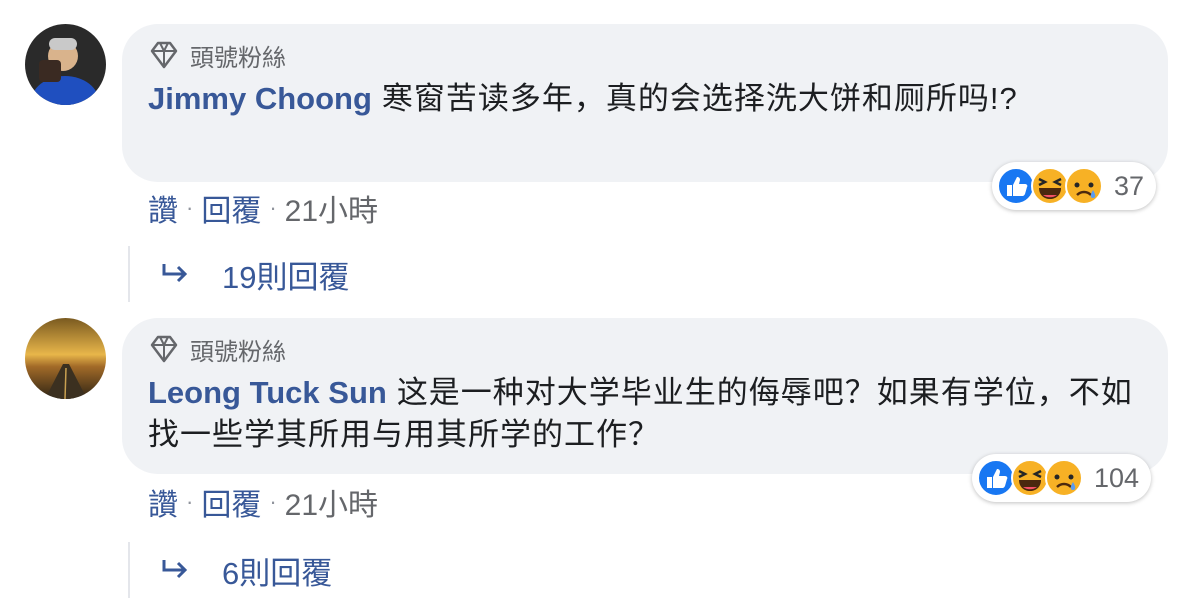 The height and width of the screenshot is (608, 1200). I want to click on reaction-count: 104, so click(1117, 477).